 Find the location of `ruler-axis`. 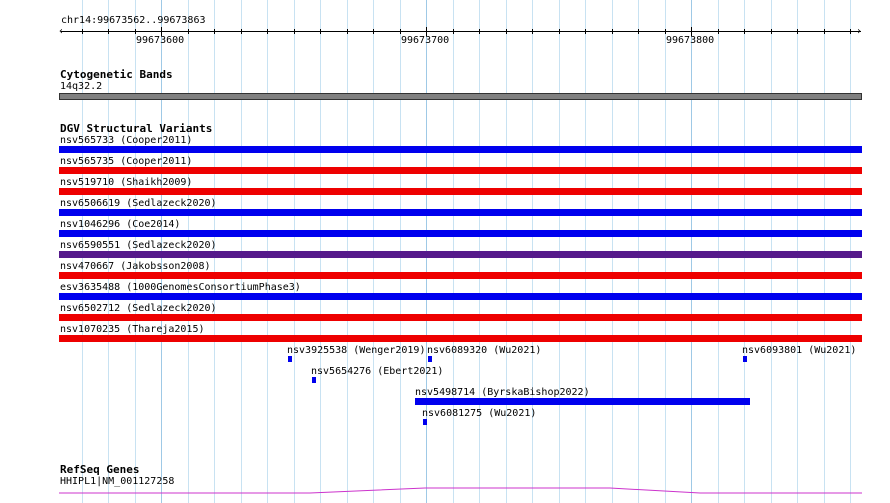

ruler-axis is located at coordinates (461, 31).